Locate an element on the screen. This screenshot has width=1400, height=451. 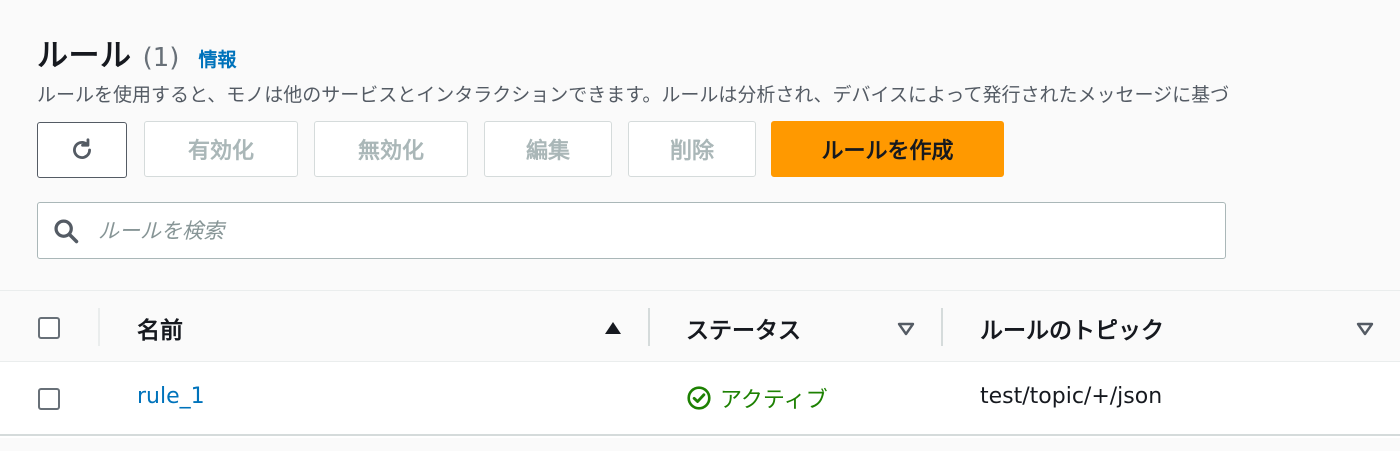
toolbar: 有効化 無効化 編集 削除 ルールを作成 is located at coordinates (700, 151).